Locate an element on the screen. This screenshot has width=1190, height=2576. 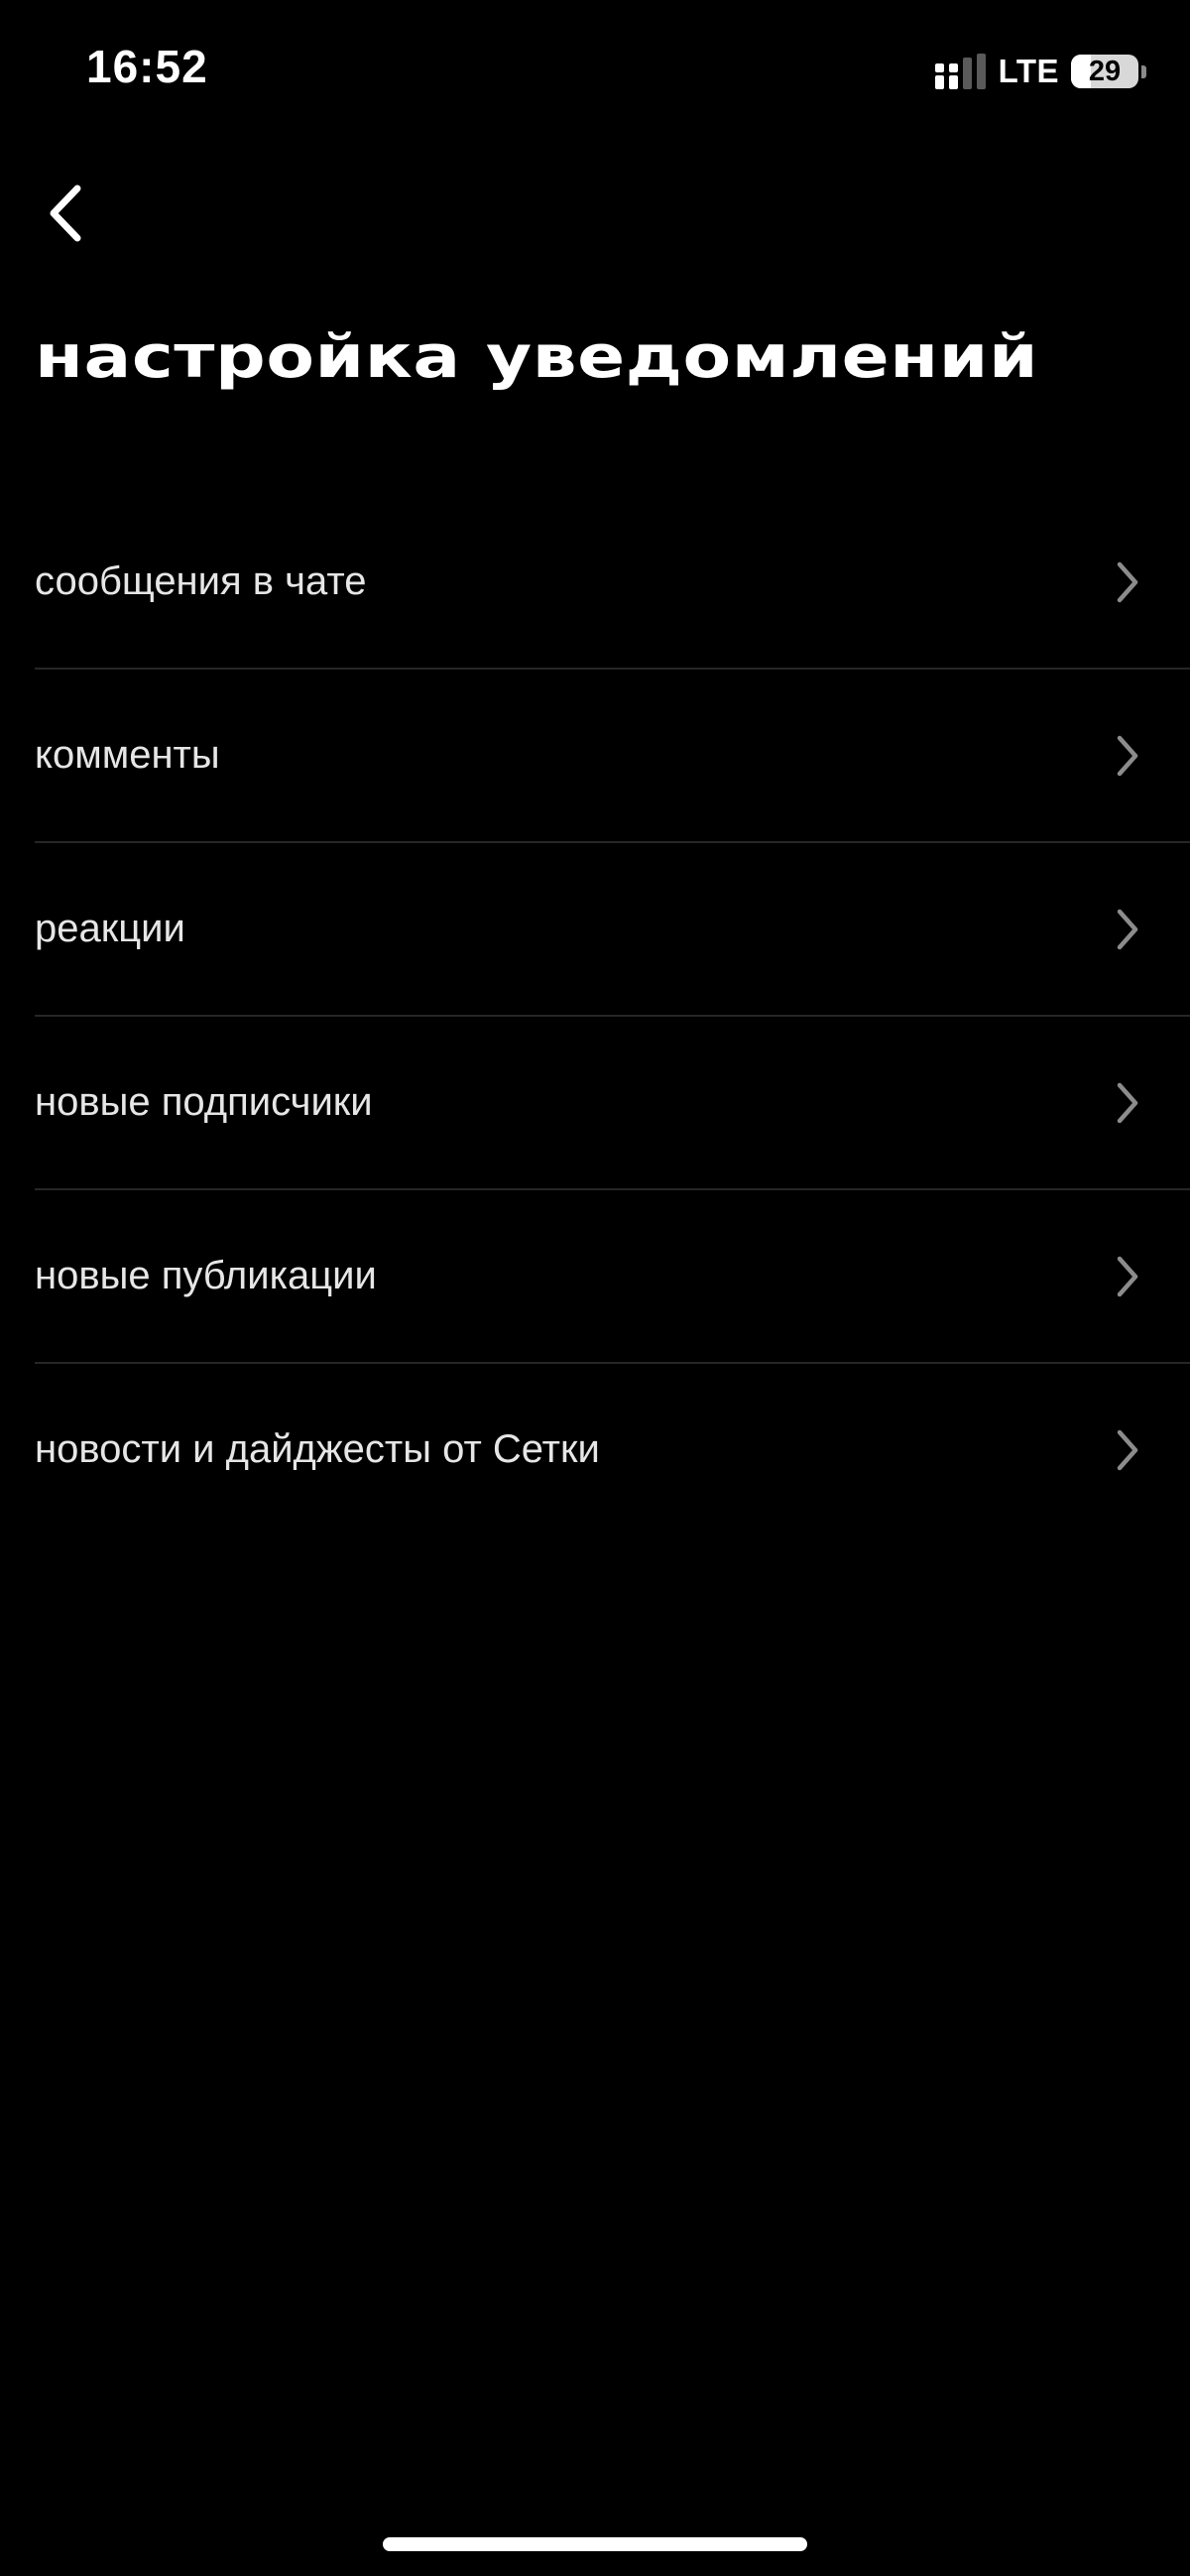
chevron-left-icon is located at coordinates (65, 213).